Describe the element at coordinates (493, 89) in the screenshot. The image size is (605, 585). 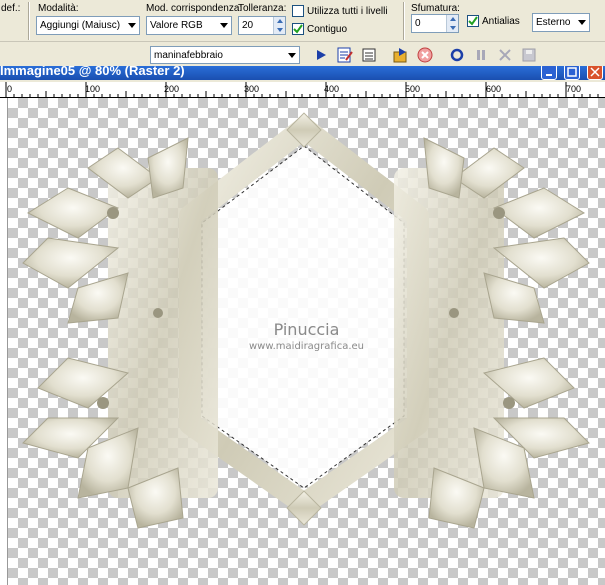
I see `ruler-label: 600` at that location.